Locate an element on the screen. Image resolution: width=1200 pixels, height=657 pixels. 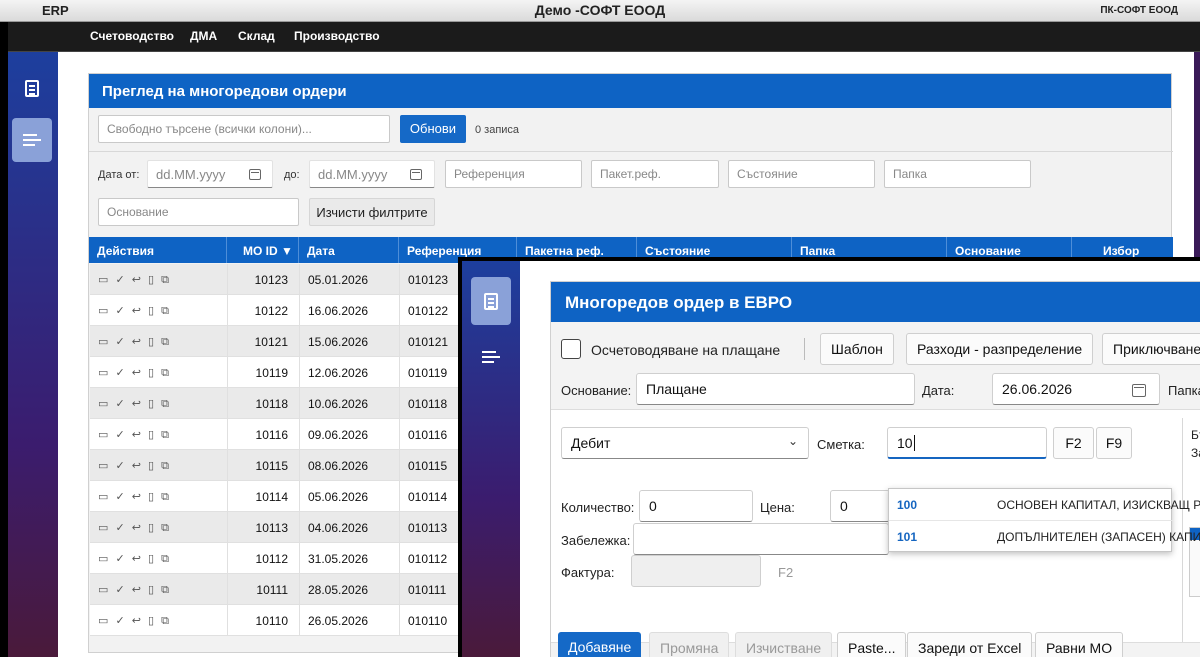
title-bar: ERP Демо -СОФТ ЕООД ПК-СОФТ ЕООД is located at coordinates (600, 11).